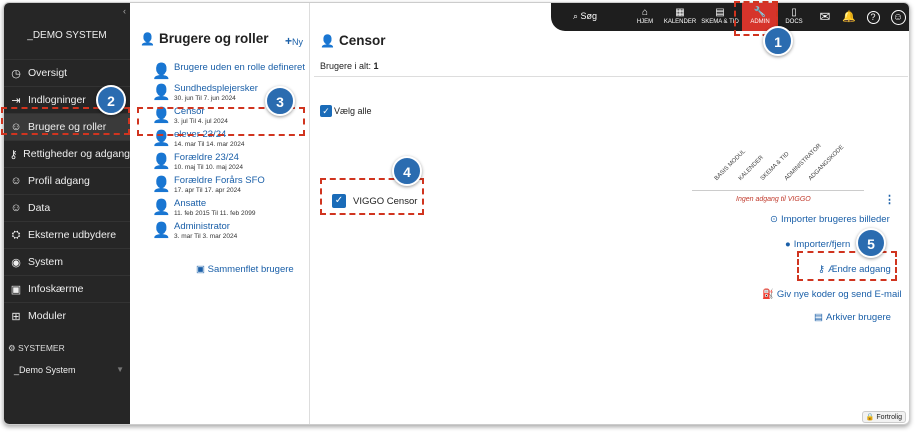 The width and height of the screenshot is (917, 439). I want to click on import-icon: ●, so click(788, 244).